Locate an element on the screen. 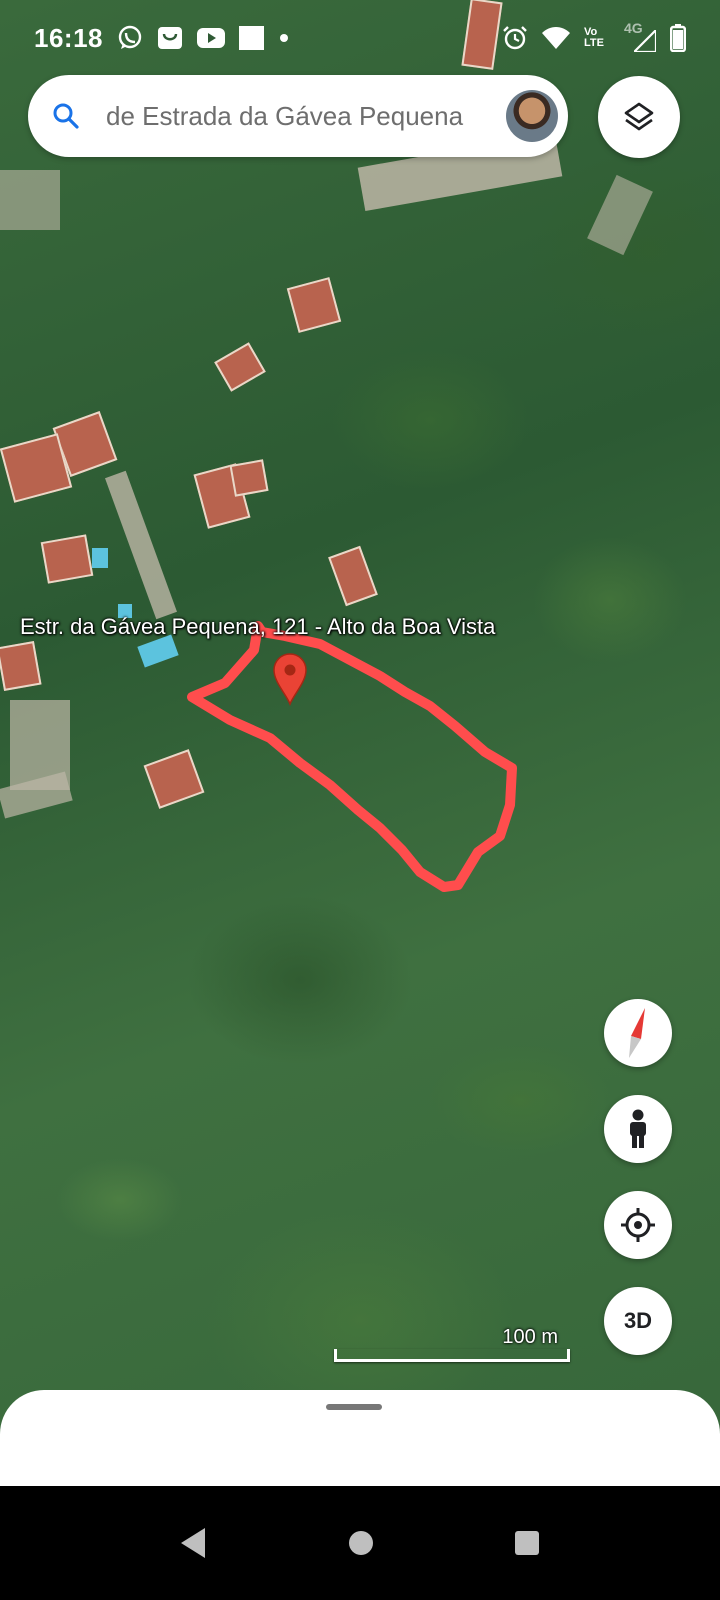 This screenshot has height=1600, width=720. 3d-label: 3D is located at coordinates (638, 1320).